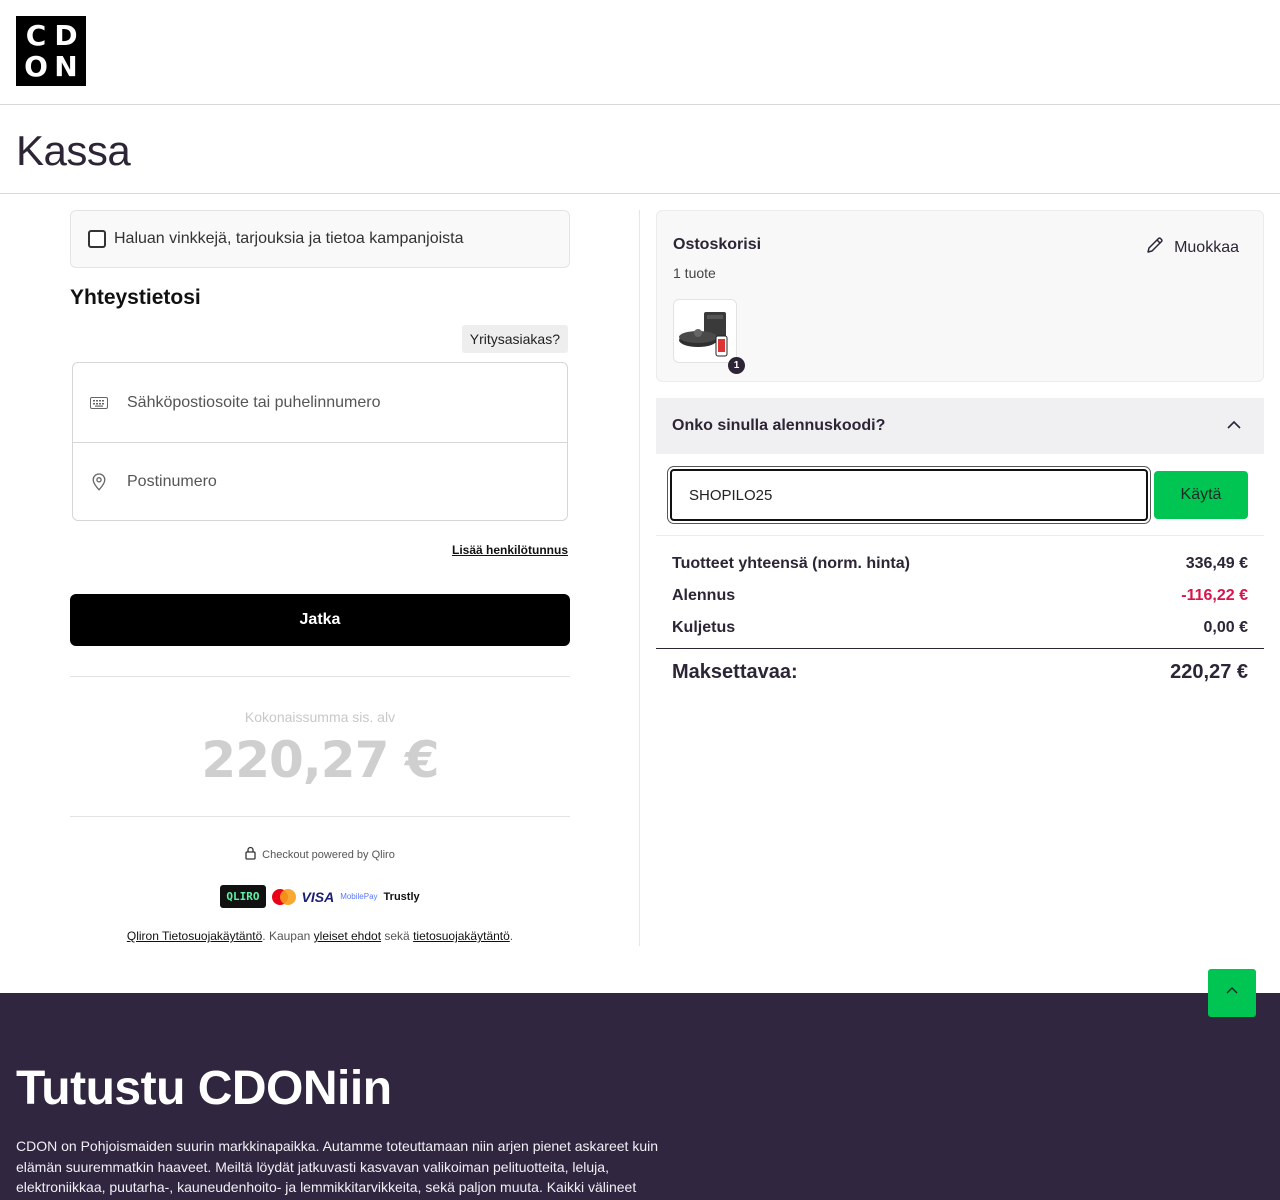  I want to click on trustly-logo: Trustly, so click(401, 896).